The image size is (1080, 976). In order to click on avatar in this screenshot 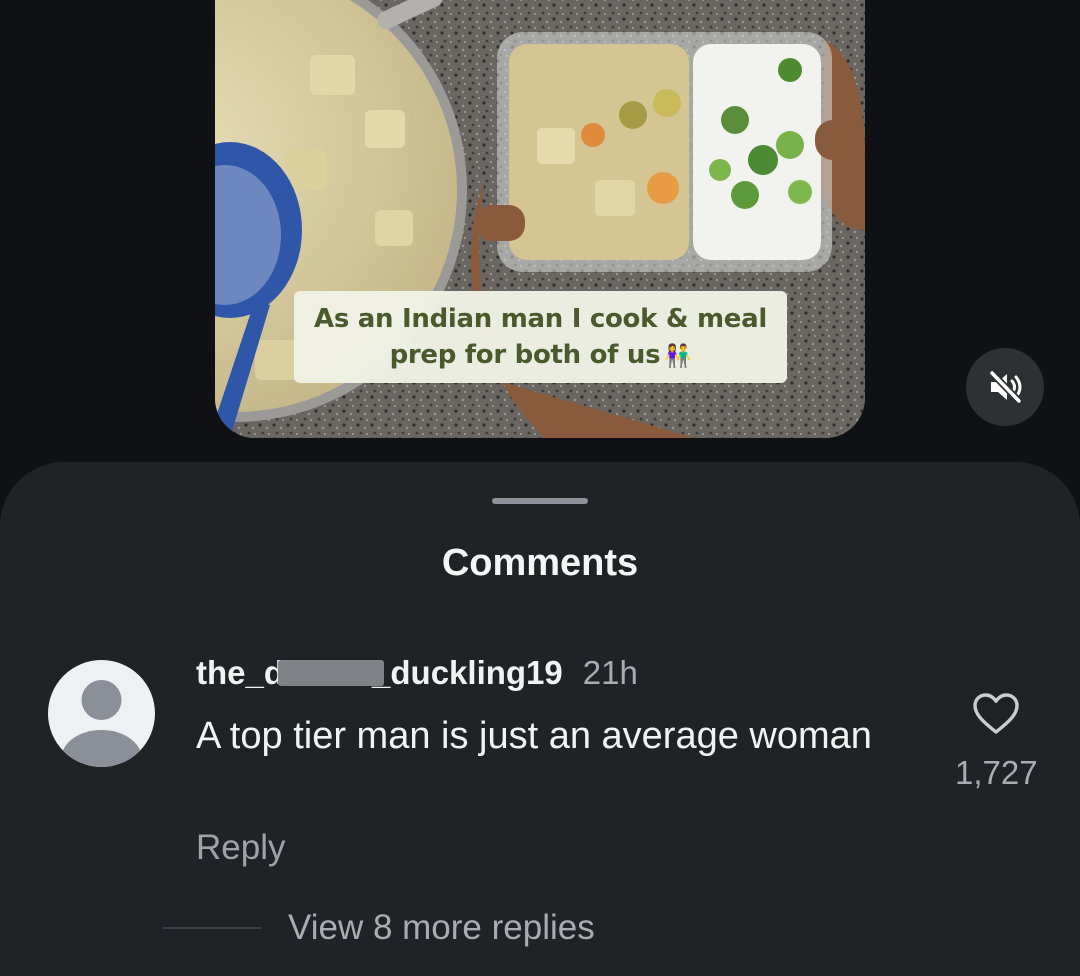, I will do `click(101, 713)`.